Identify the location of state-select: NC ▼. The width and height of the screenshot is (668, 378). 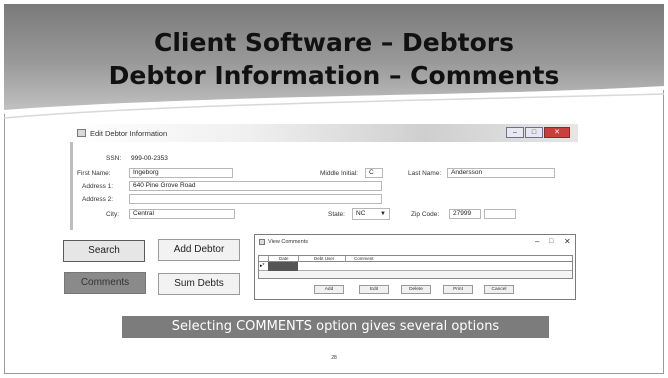
(371, 214).